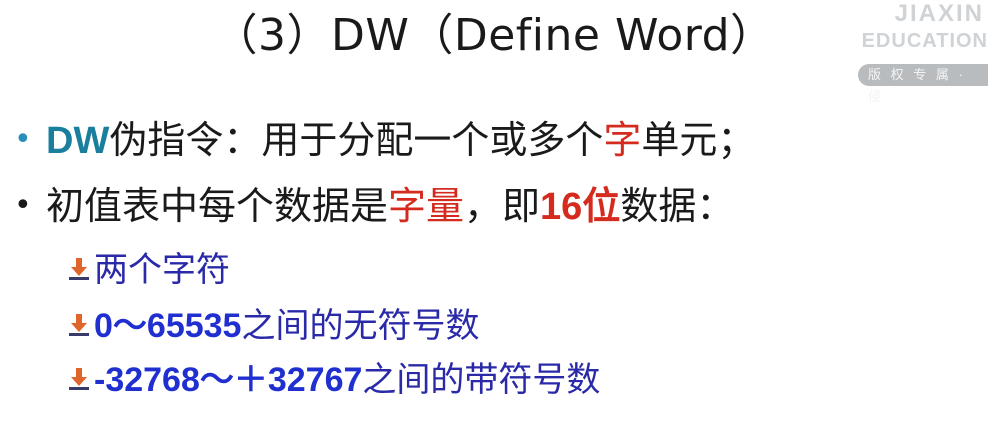 This screenshot has width=988, height=424. Describe the element at coordinates (923, 84) in the screenshot. I see `watermark-badge: 版 权 专 属 · 侵` at that location.